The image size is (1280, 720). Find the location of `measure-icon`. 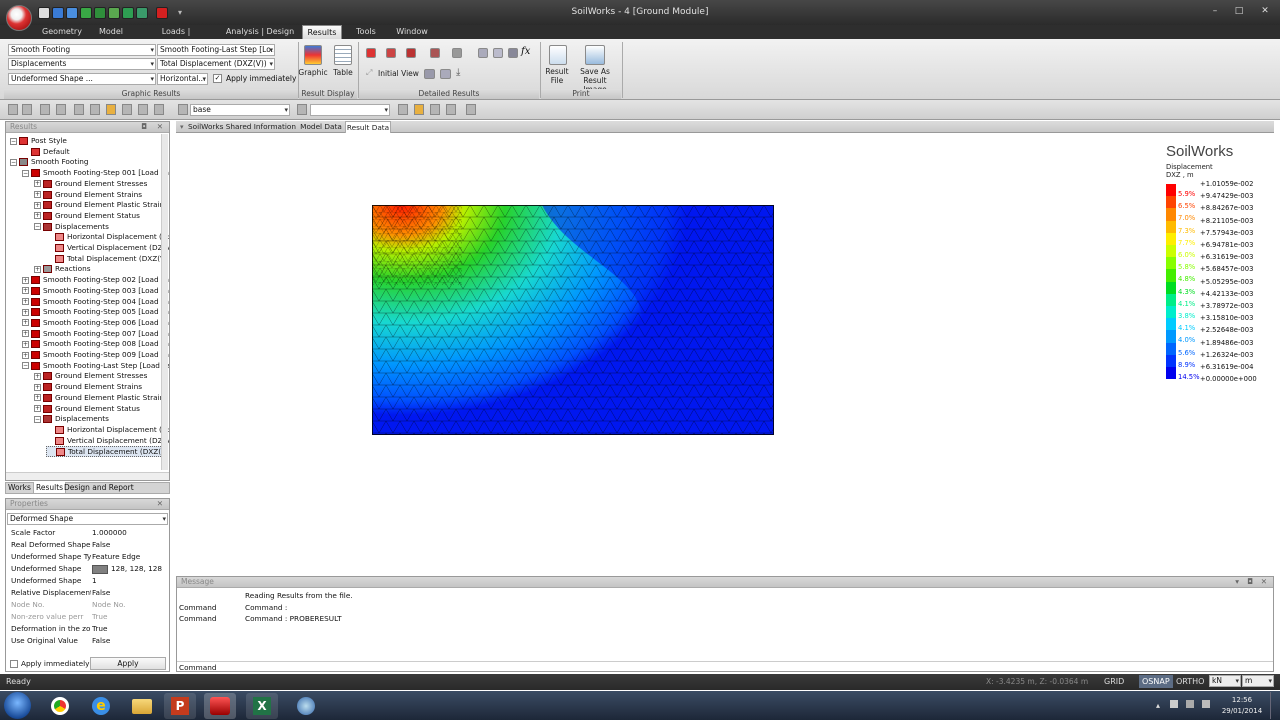

measure-icon is located at coordinates (451, 109).